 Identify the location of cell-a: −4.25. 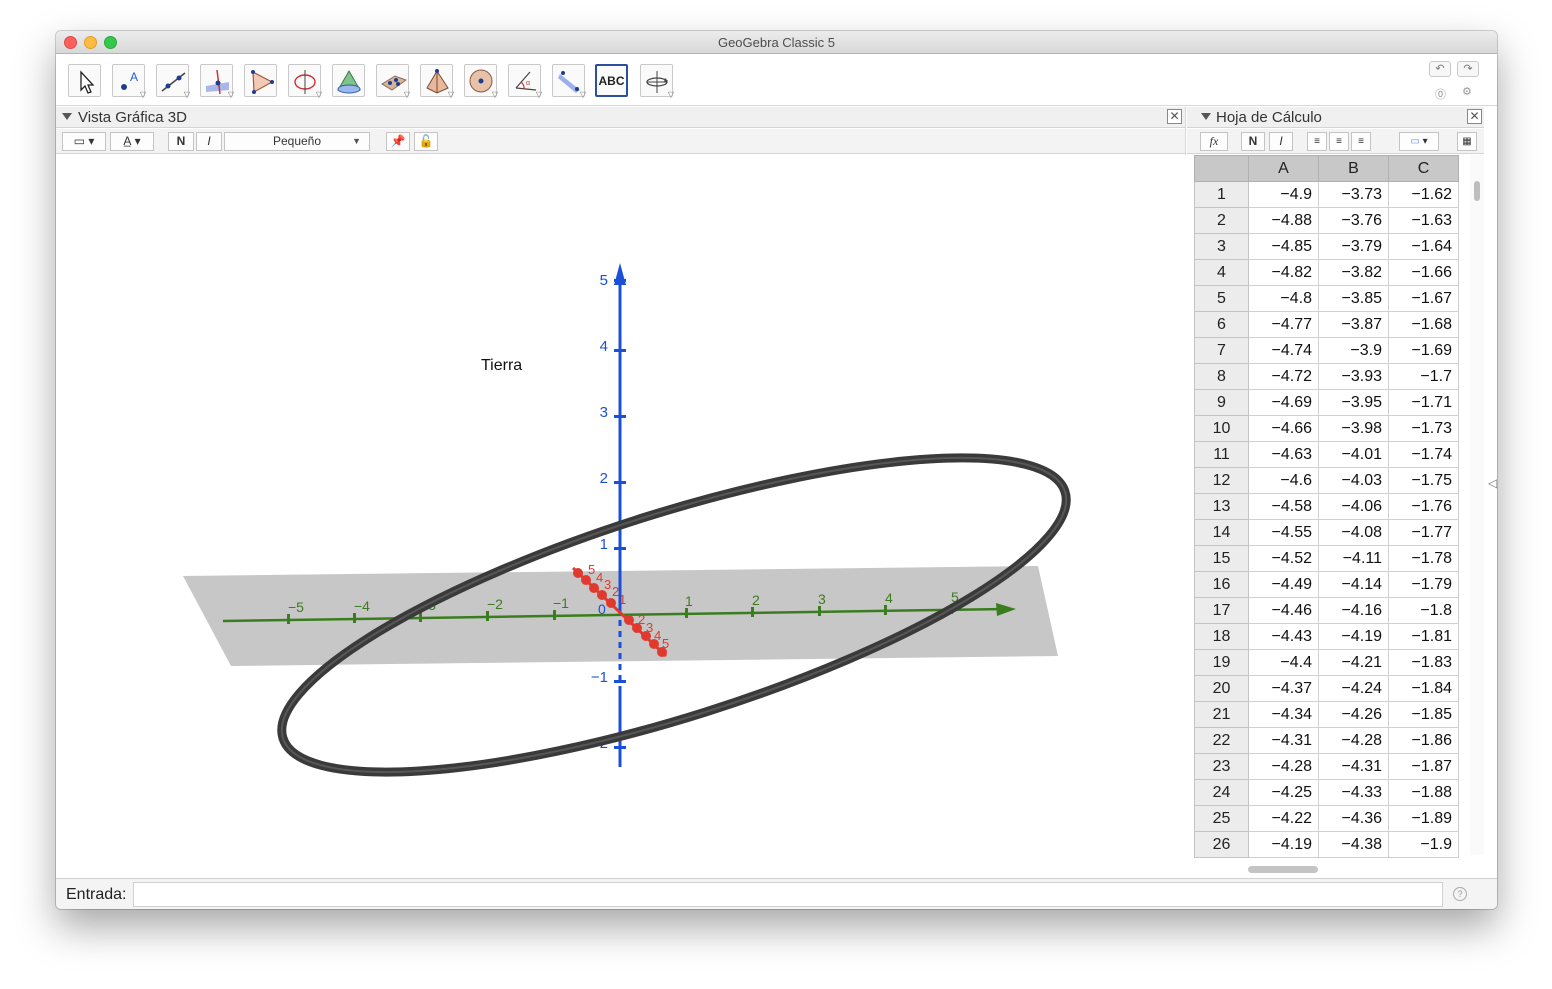
(1283, 792).